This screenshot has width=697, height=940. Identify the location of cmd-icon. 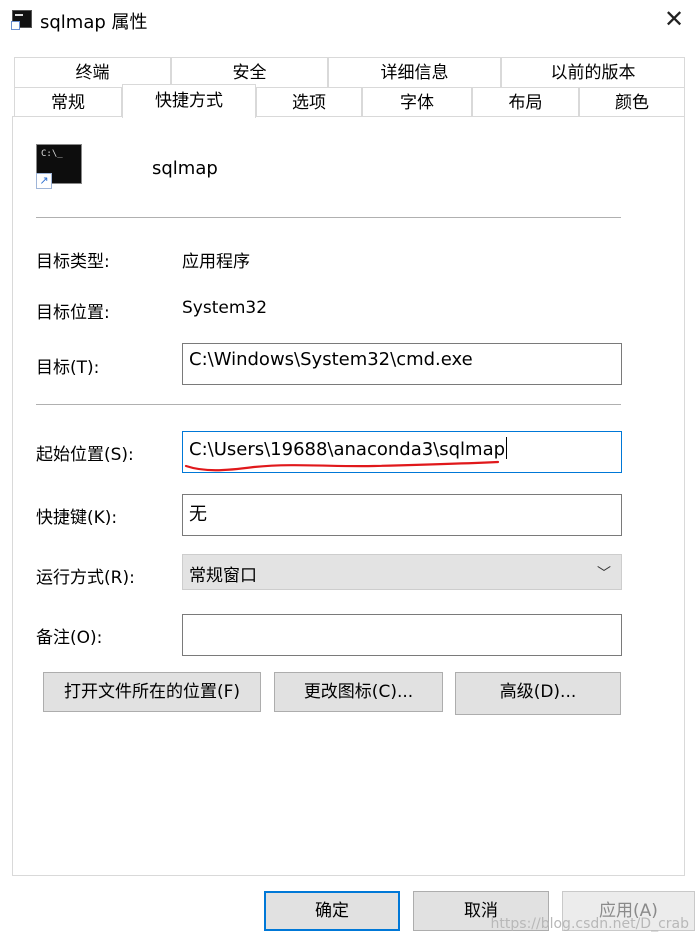
(21, 20).